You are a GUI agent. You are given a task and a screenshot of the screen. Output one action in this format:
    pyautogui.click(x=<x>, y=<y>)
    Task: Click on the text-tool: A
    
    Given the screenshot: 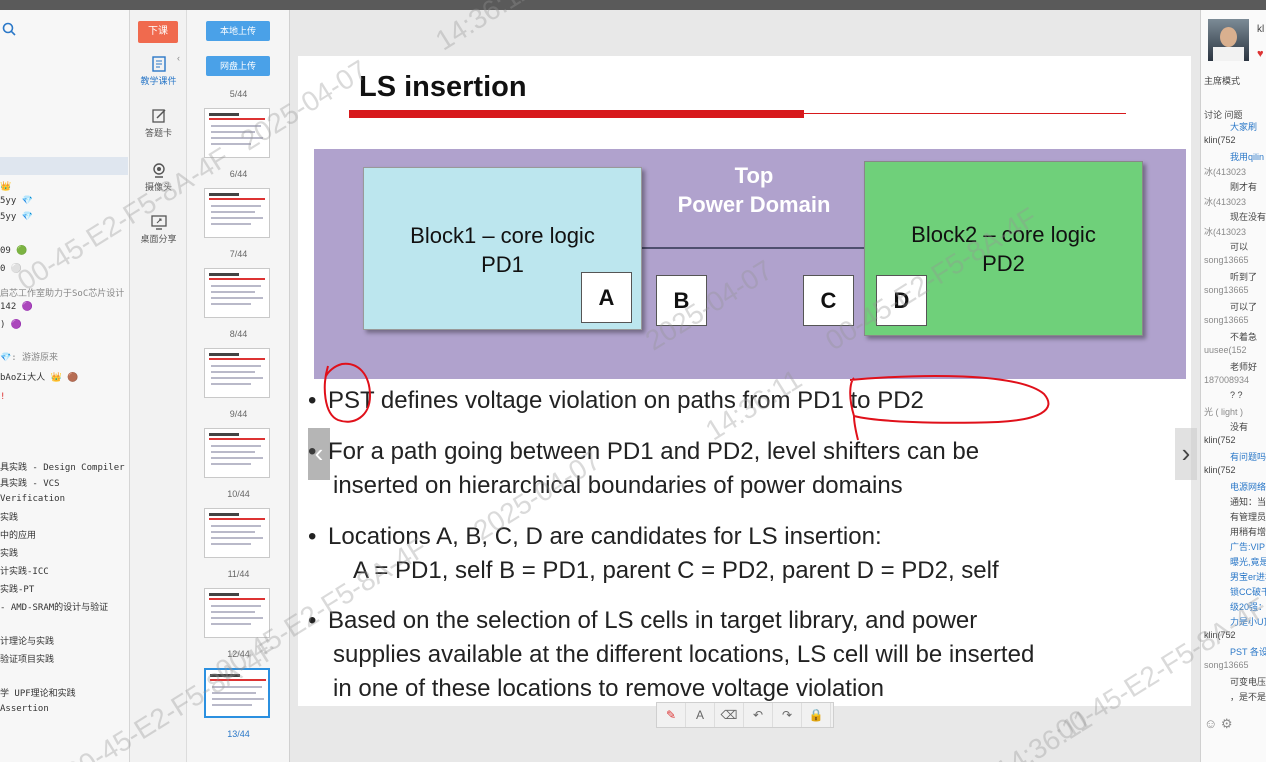 What is the action you would take?
    pyautogui.click(x=700, y=715)
    